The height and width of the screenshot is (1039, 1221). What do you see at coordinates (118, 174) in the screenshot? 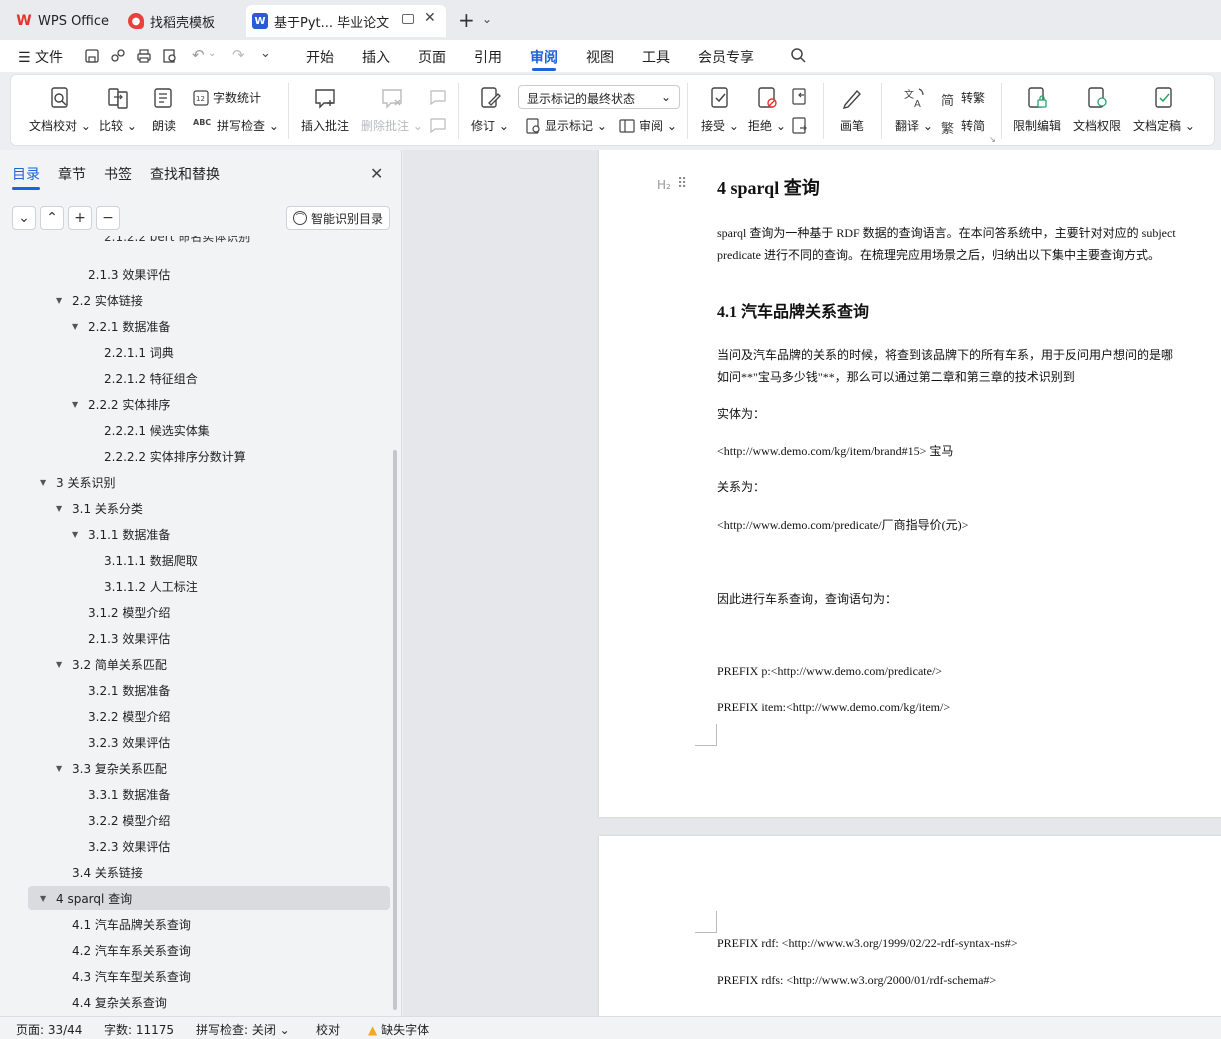
I see `tab-bookmarks: 书签` at bounding box center [118, 174].